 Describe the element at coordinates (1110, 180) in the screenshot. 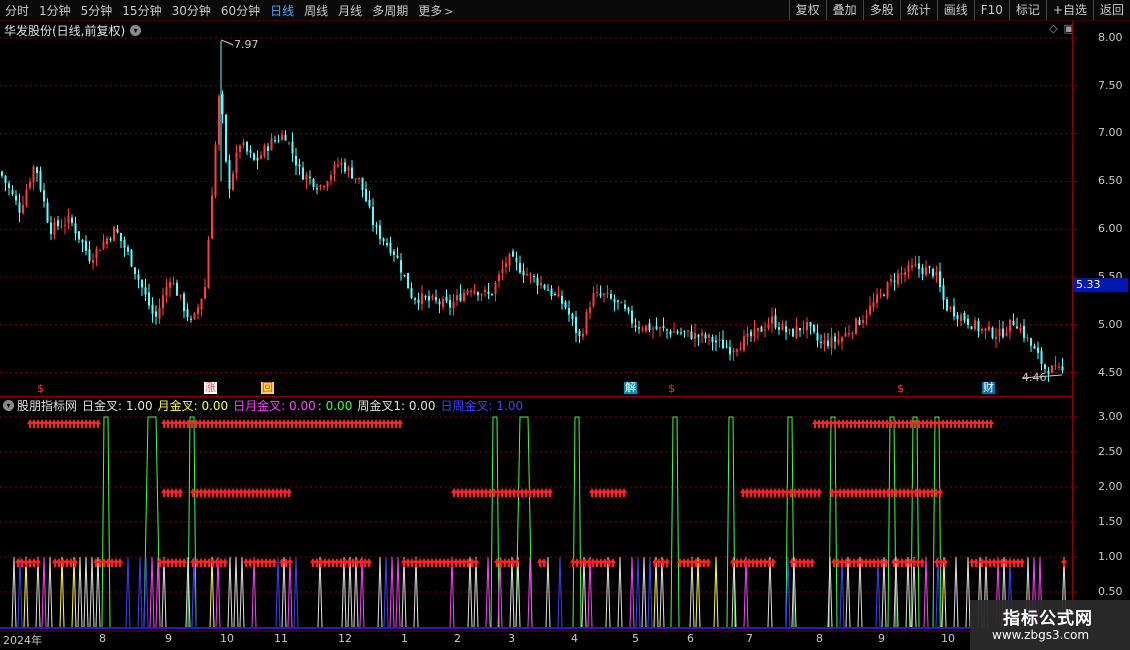

I see `price-label-6-5: 6.50` at that location.